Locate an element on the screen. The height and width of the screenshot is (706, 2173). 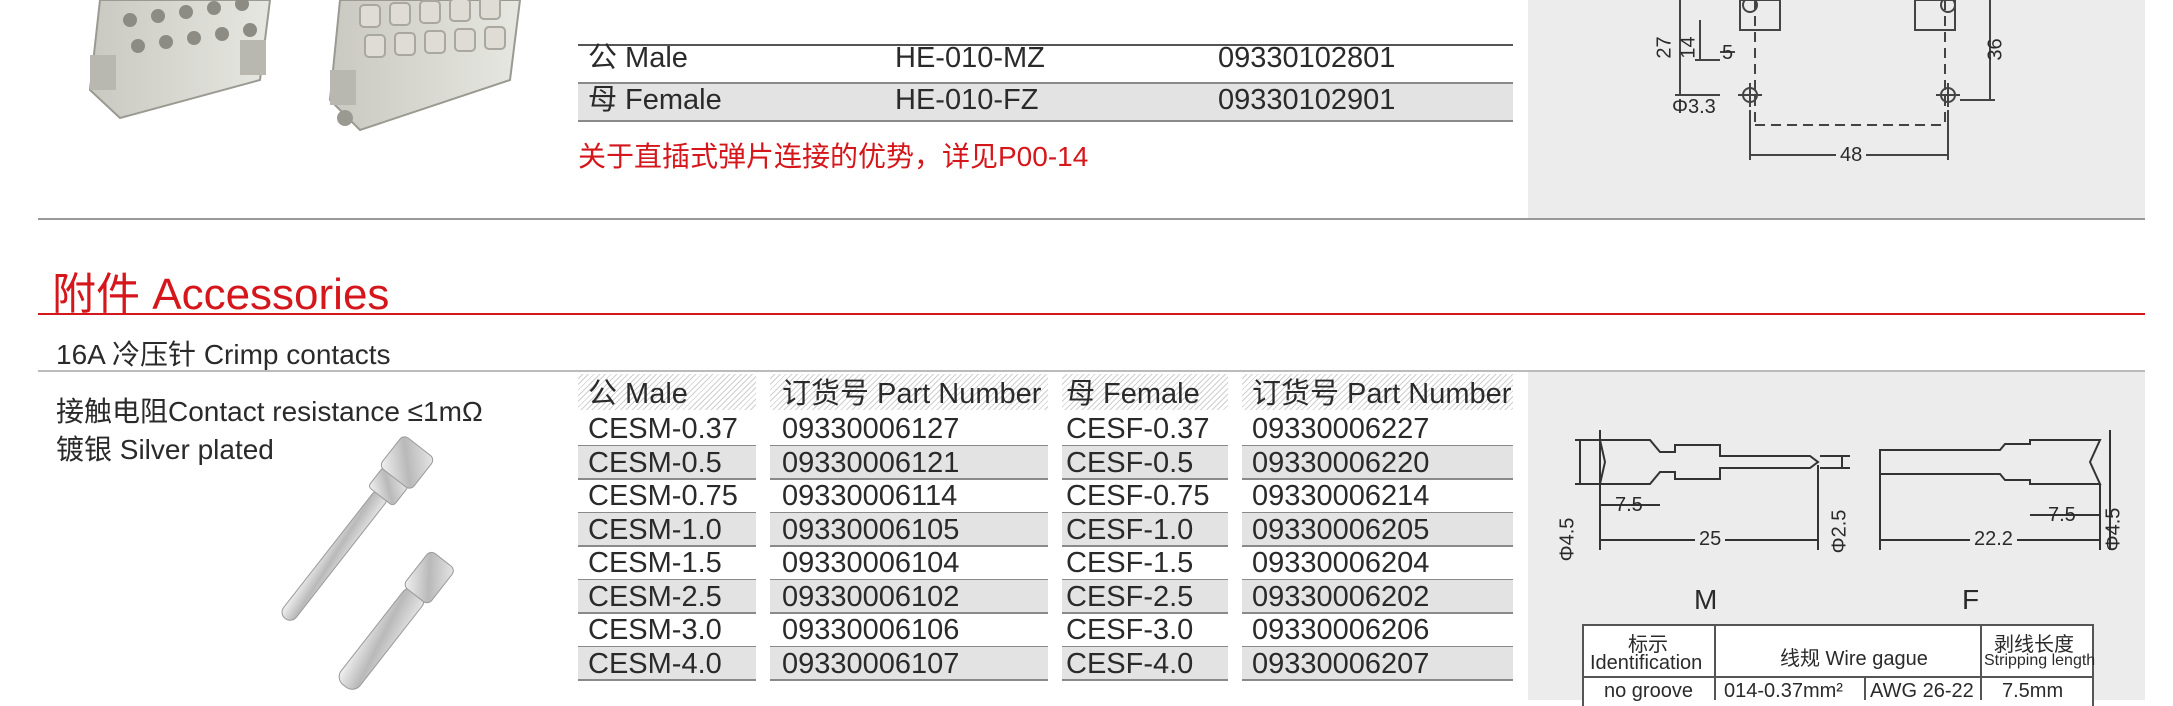
table-cell: 09330006104 is located at coordinates (871, 563).